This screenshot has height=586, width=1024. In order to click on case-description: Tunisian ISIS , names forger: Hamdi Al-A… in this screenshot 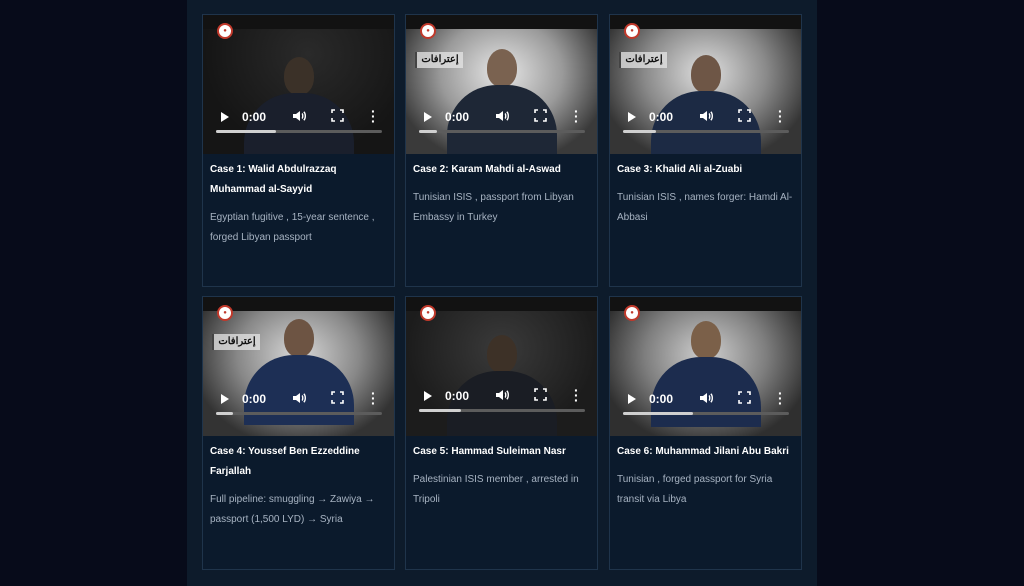, I will do `click(705, 207)`.